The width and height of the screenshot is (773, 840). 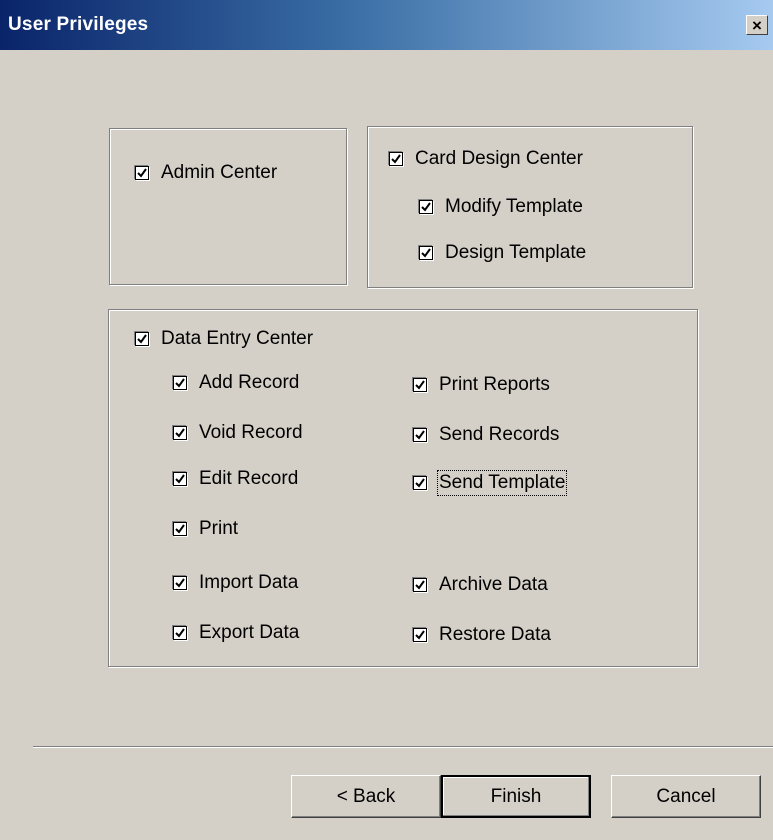 I want to click on data-entry-center-checkbox: Data Entry Center, so click(x=224, y=339).